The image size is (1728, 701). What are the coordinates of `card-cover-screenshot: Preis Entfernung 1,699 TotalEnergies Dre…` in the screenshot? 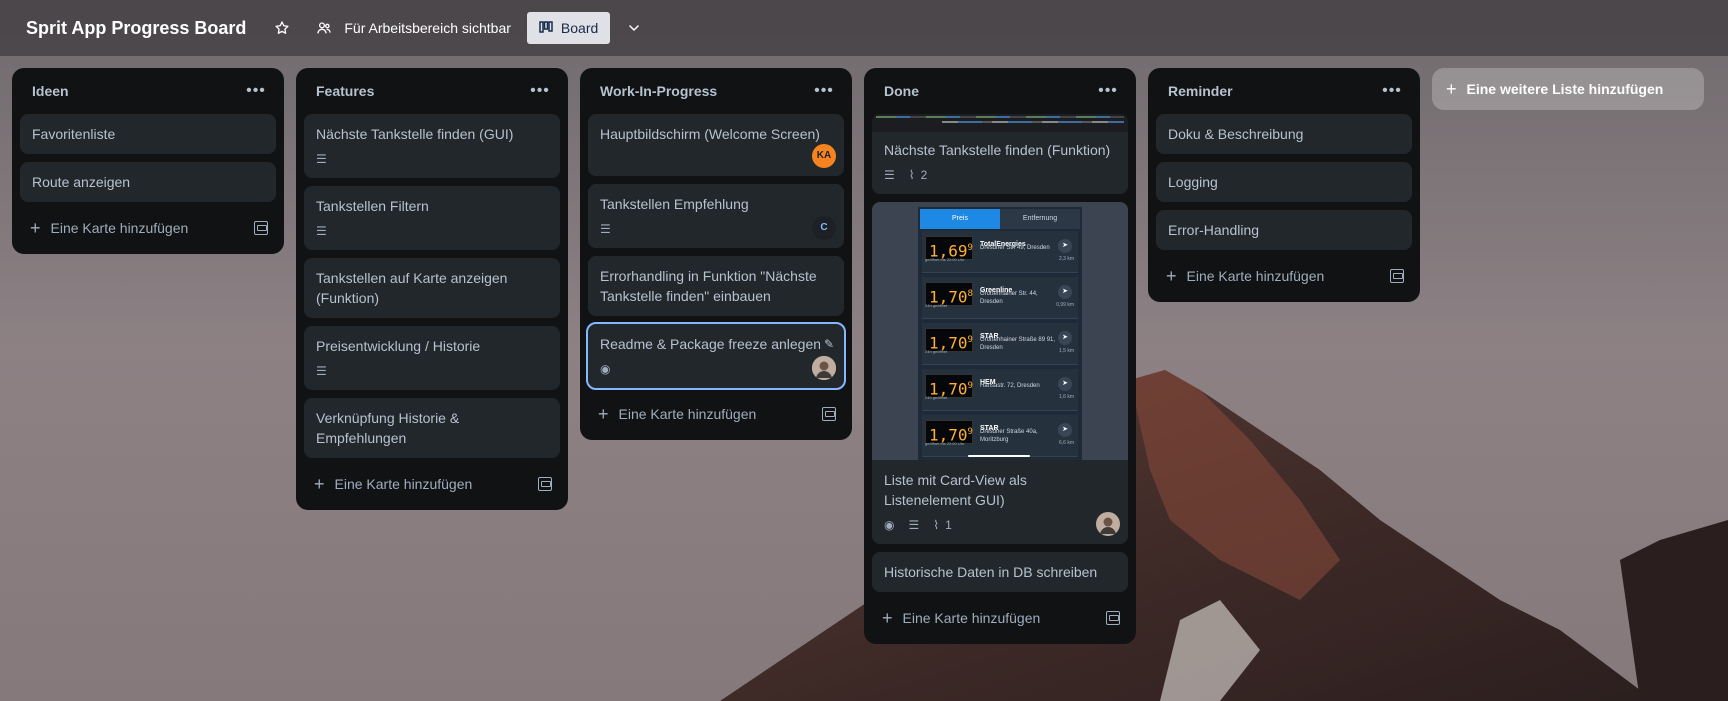 It's located at (1000, 331).